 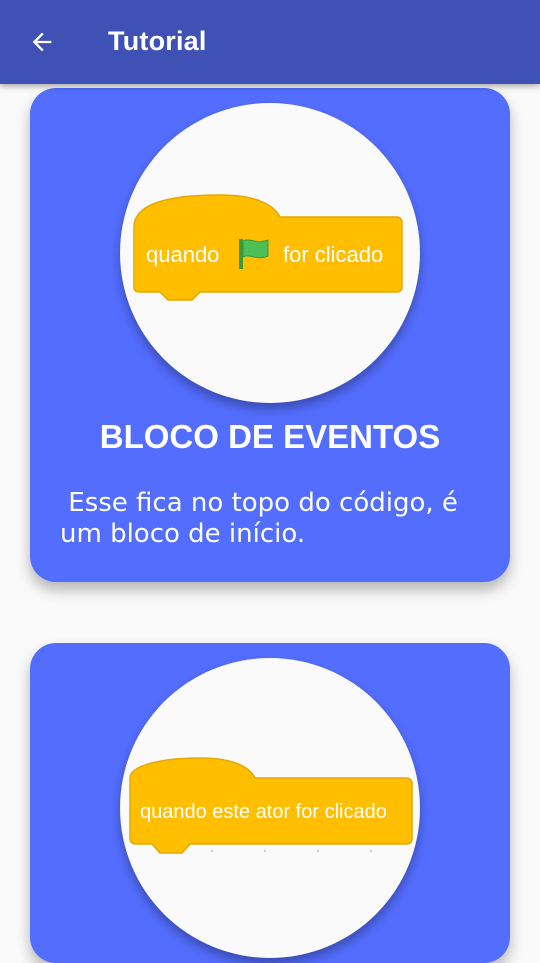 What do you see at coordinates (270, 42) in the screenshot?
I see `app-bar: Tutorial` at bounding box center [270, 42].